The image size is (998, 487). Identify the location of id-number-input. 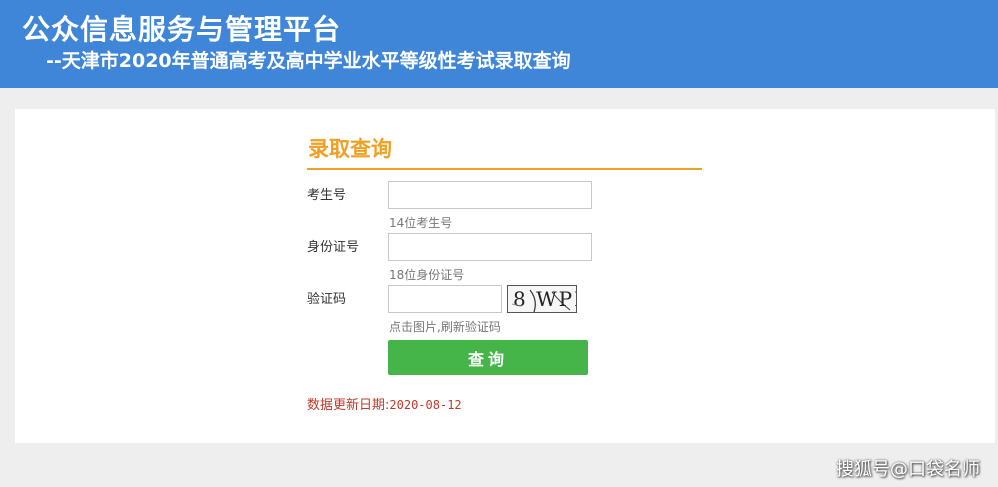
(490, 247).